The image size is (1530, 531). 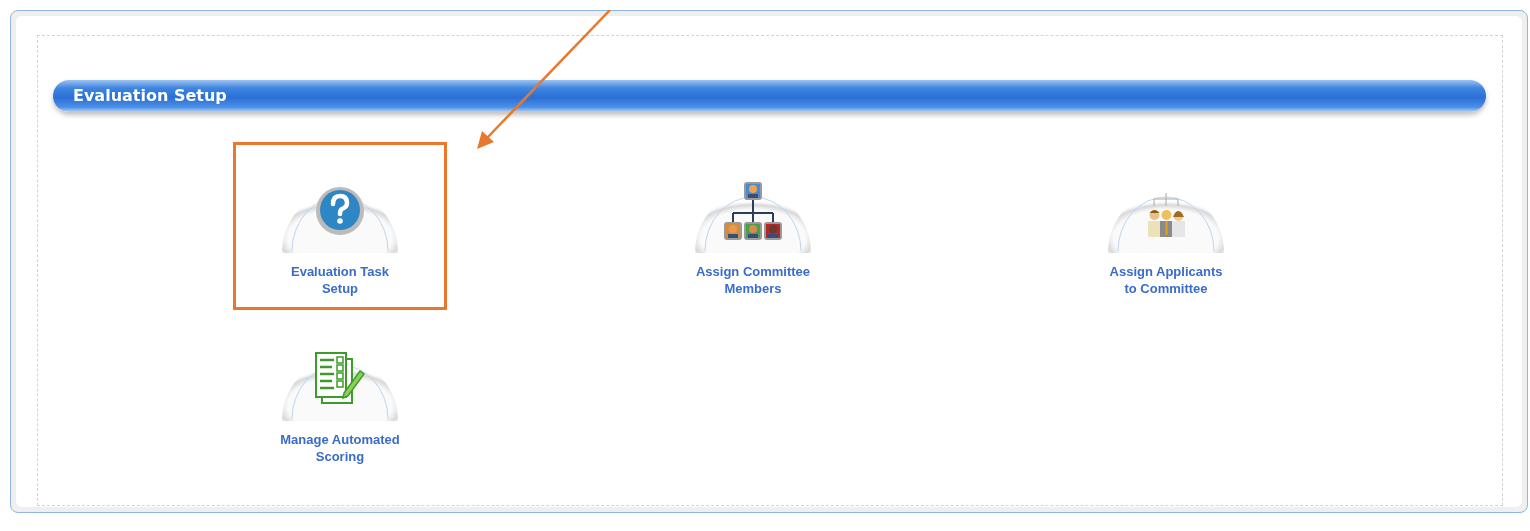 I want to click on menu-tile: Evaluation Task Setup, so click(x=340, y=226).